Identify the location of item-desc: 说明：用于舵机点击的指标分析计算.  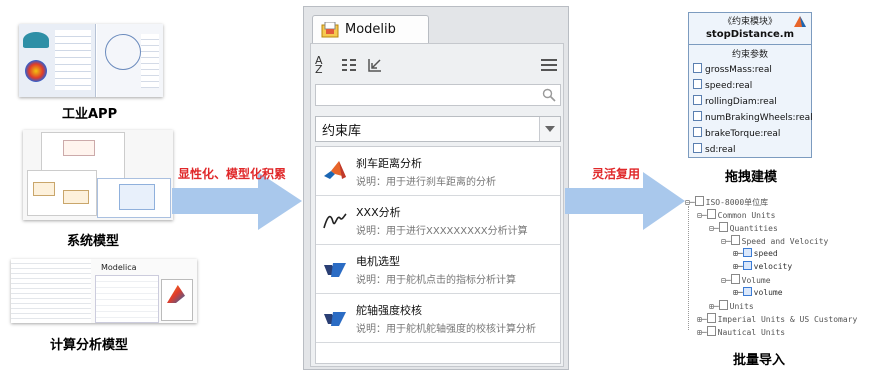
(436, 280).